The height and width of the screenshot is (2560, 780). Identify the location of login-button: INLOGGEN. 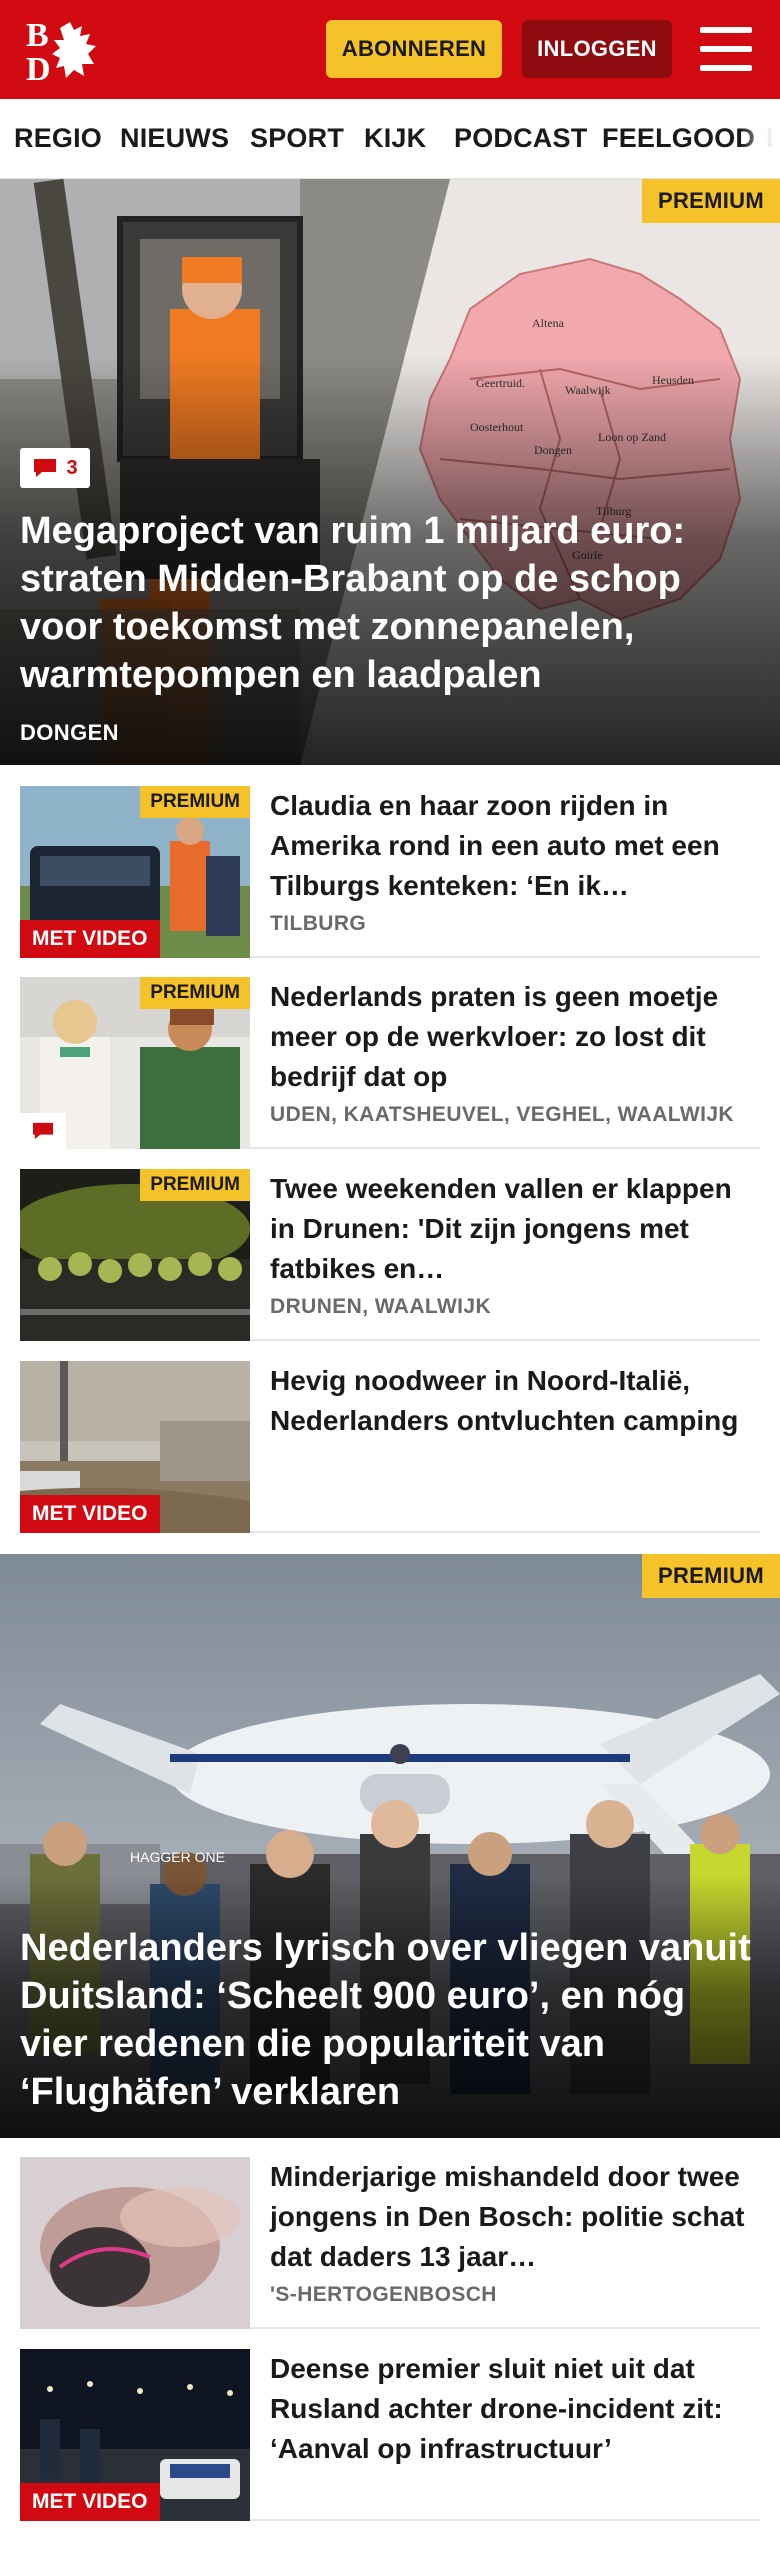
(597, 49).